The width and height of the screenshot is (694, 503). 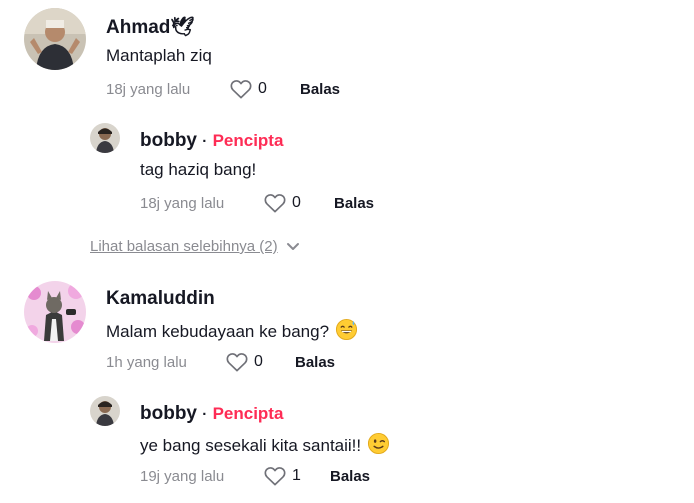 What do you see at coordinates (182, 203) in the screenshot?
I see `reply-timestamp: 18j yang lalu` at bounding box center [182, 203].